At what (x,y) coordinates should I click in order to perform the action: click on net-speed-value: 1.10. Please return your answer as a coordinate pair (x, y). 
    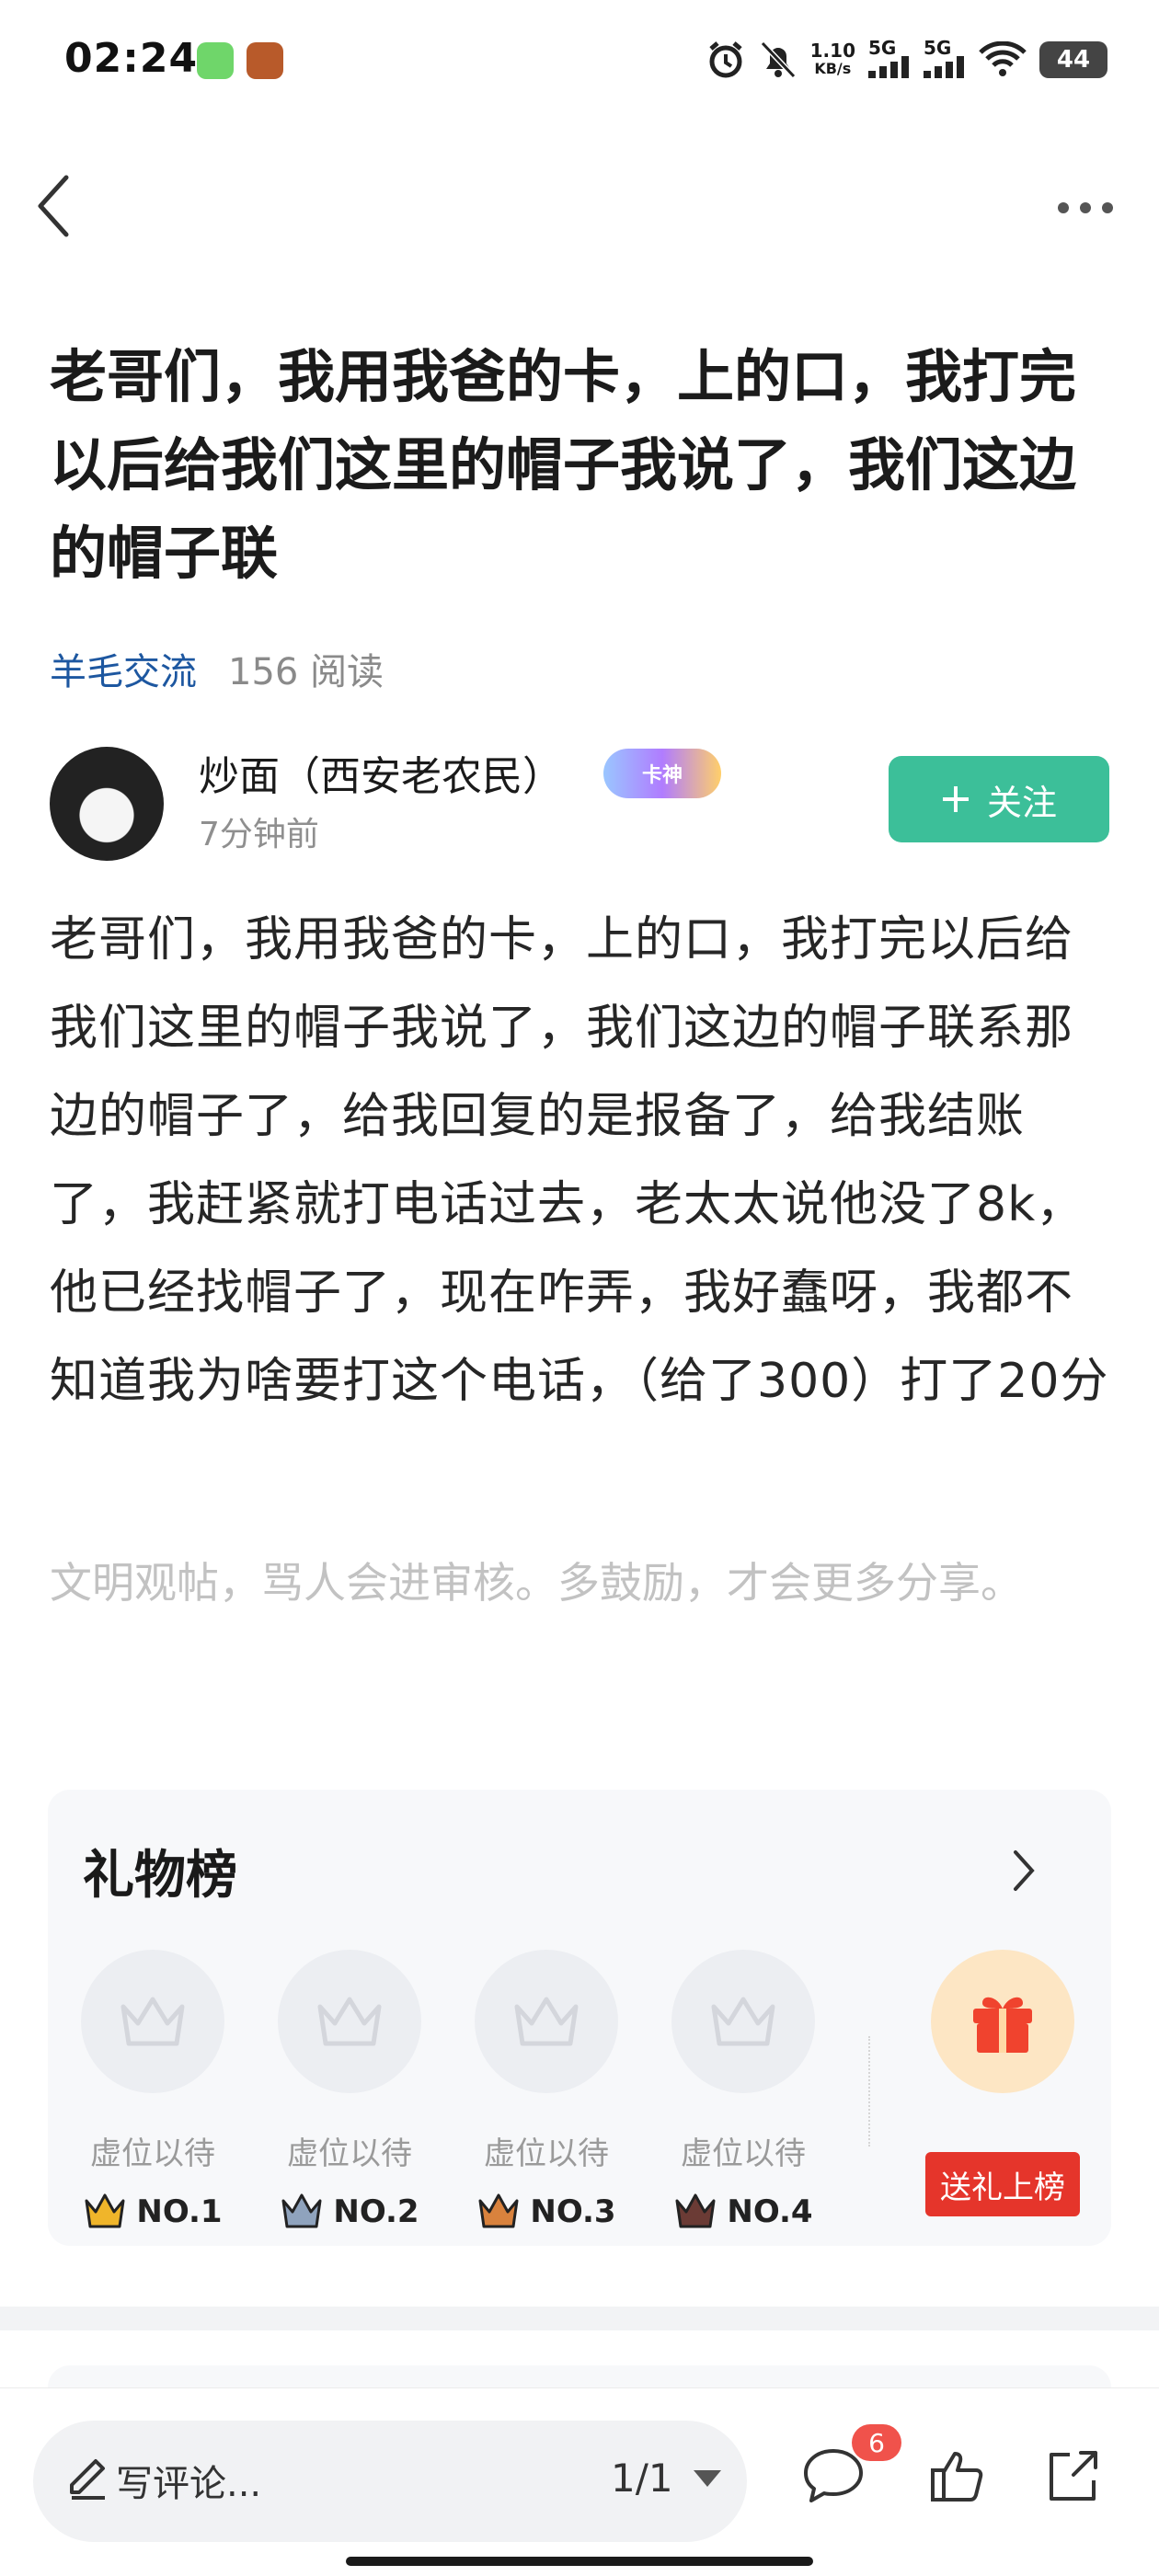
    Looking at the image, I should click on (832, 51).